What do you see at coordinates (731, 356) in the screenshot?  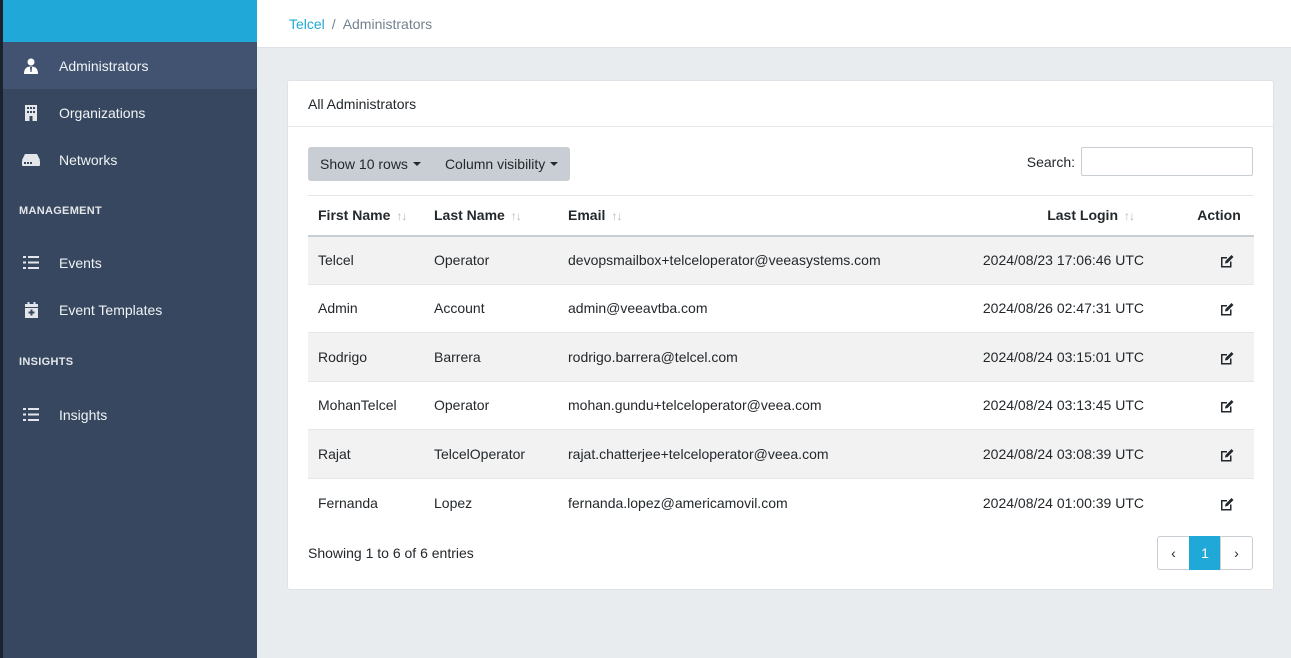 I see `cell-email: rodrigo.barrera@telcel.com` at bounding box center [731, 356].